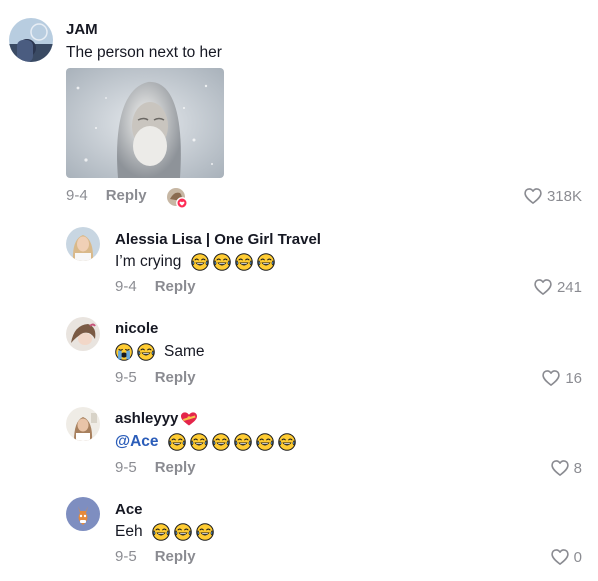  Describe the element at coordinates (577, 468) in the screenshot. I see `like-count: 8` at that location.